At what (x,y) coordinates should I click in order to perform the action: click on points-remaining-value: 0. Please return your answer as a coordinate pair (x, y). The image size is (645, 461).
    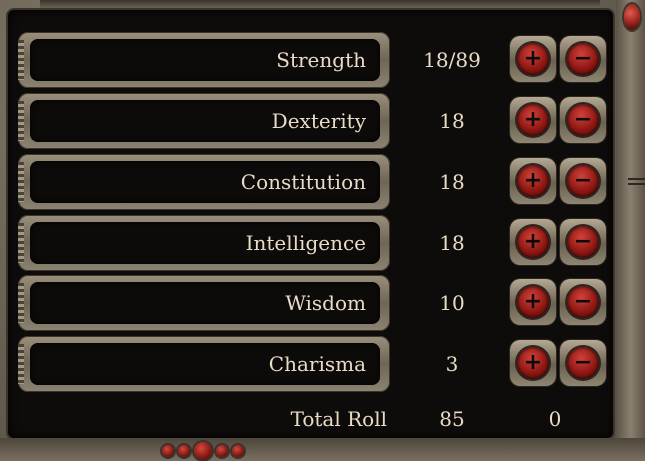
    Looking at the image, I should click on (555, 419).